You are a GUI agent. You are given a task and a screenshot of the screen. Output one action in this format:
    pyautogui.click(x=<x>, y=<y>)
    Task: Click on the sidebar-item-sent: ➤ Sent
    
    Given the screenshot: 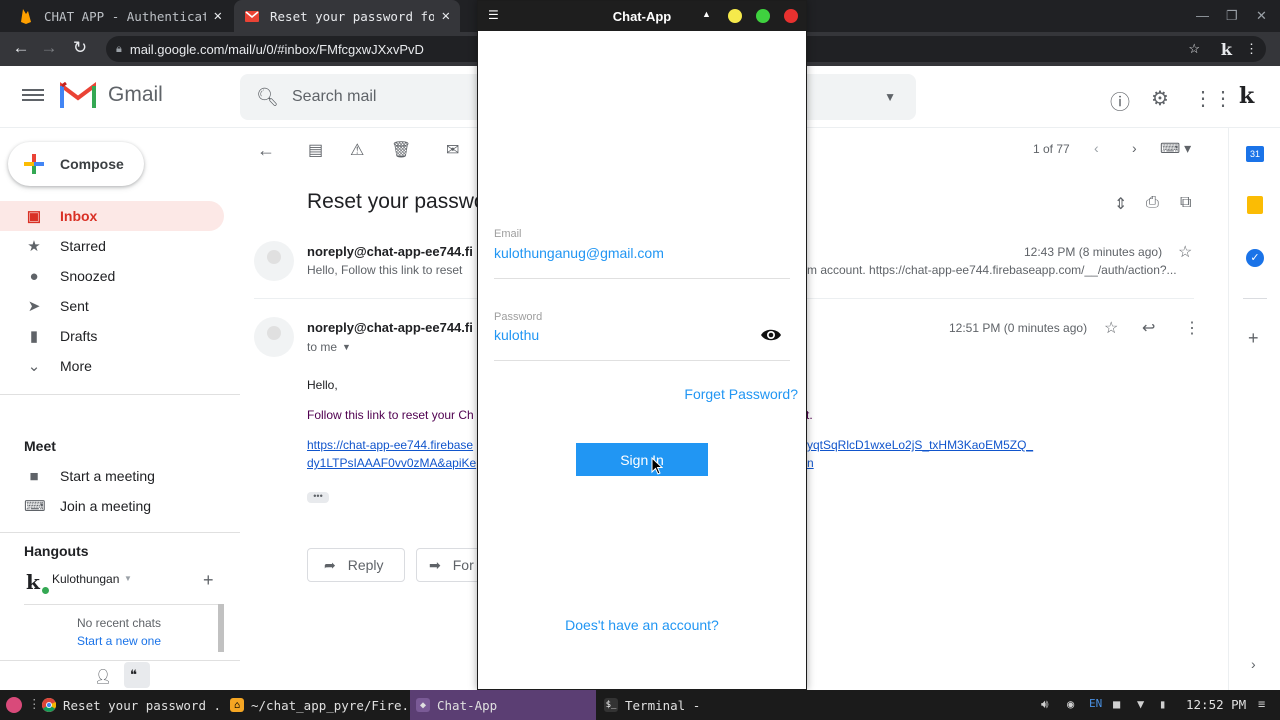 What is the action you would take?
    pyautogui.click(x=112, y=306)
    